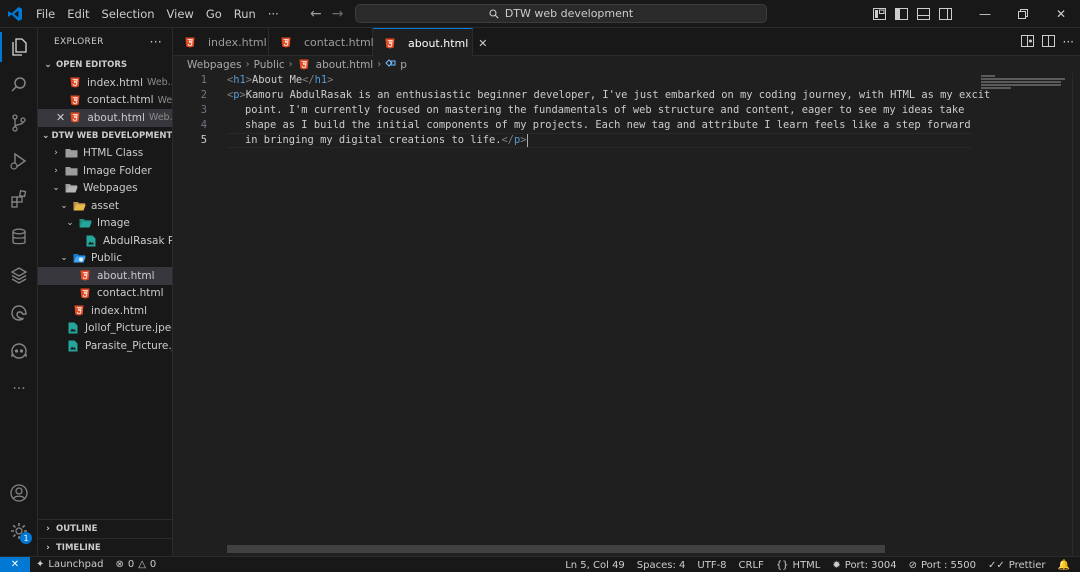  What do you see at coordinates (105, 224) in the screenshot?
I see `tree-folder-image: ⌄ Image` at bounding box center [105, 224].